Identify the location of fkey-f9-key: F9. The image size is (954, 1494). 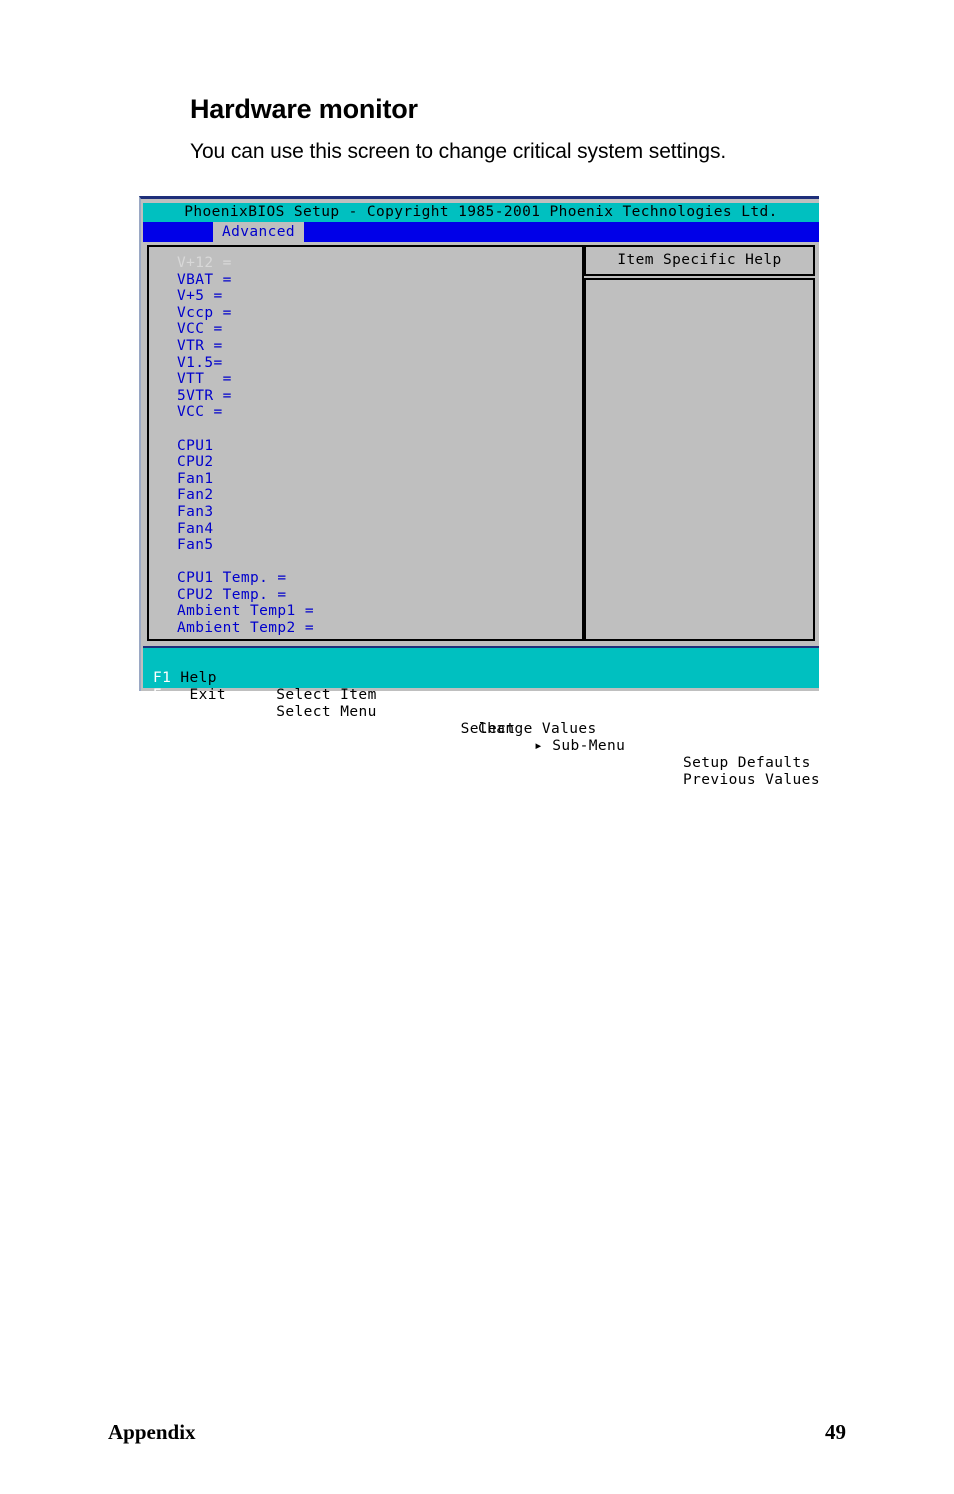
(646, 746).